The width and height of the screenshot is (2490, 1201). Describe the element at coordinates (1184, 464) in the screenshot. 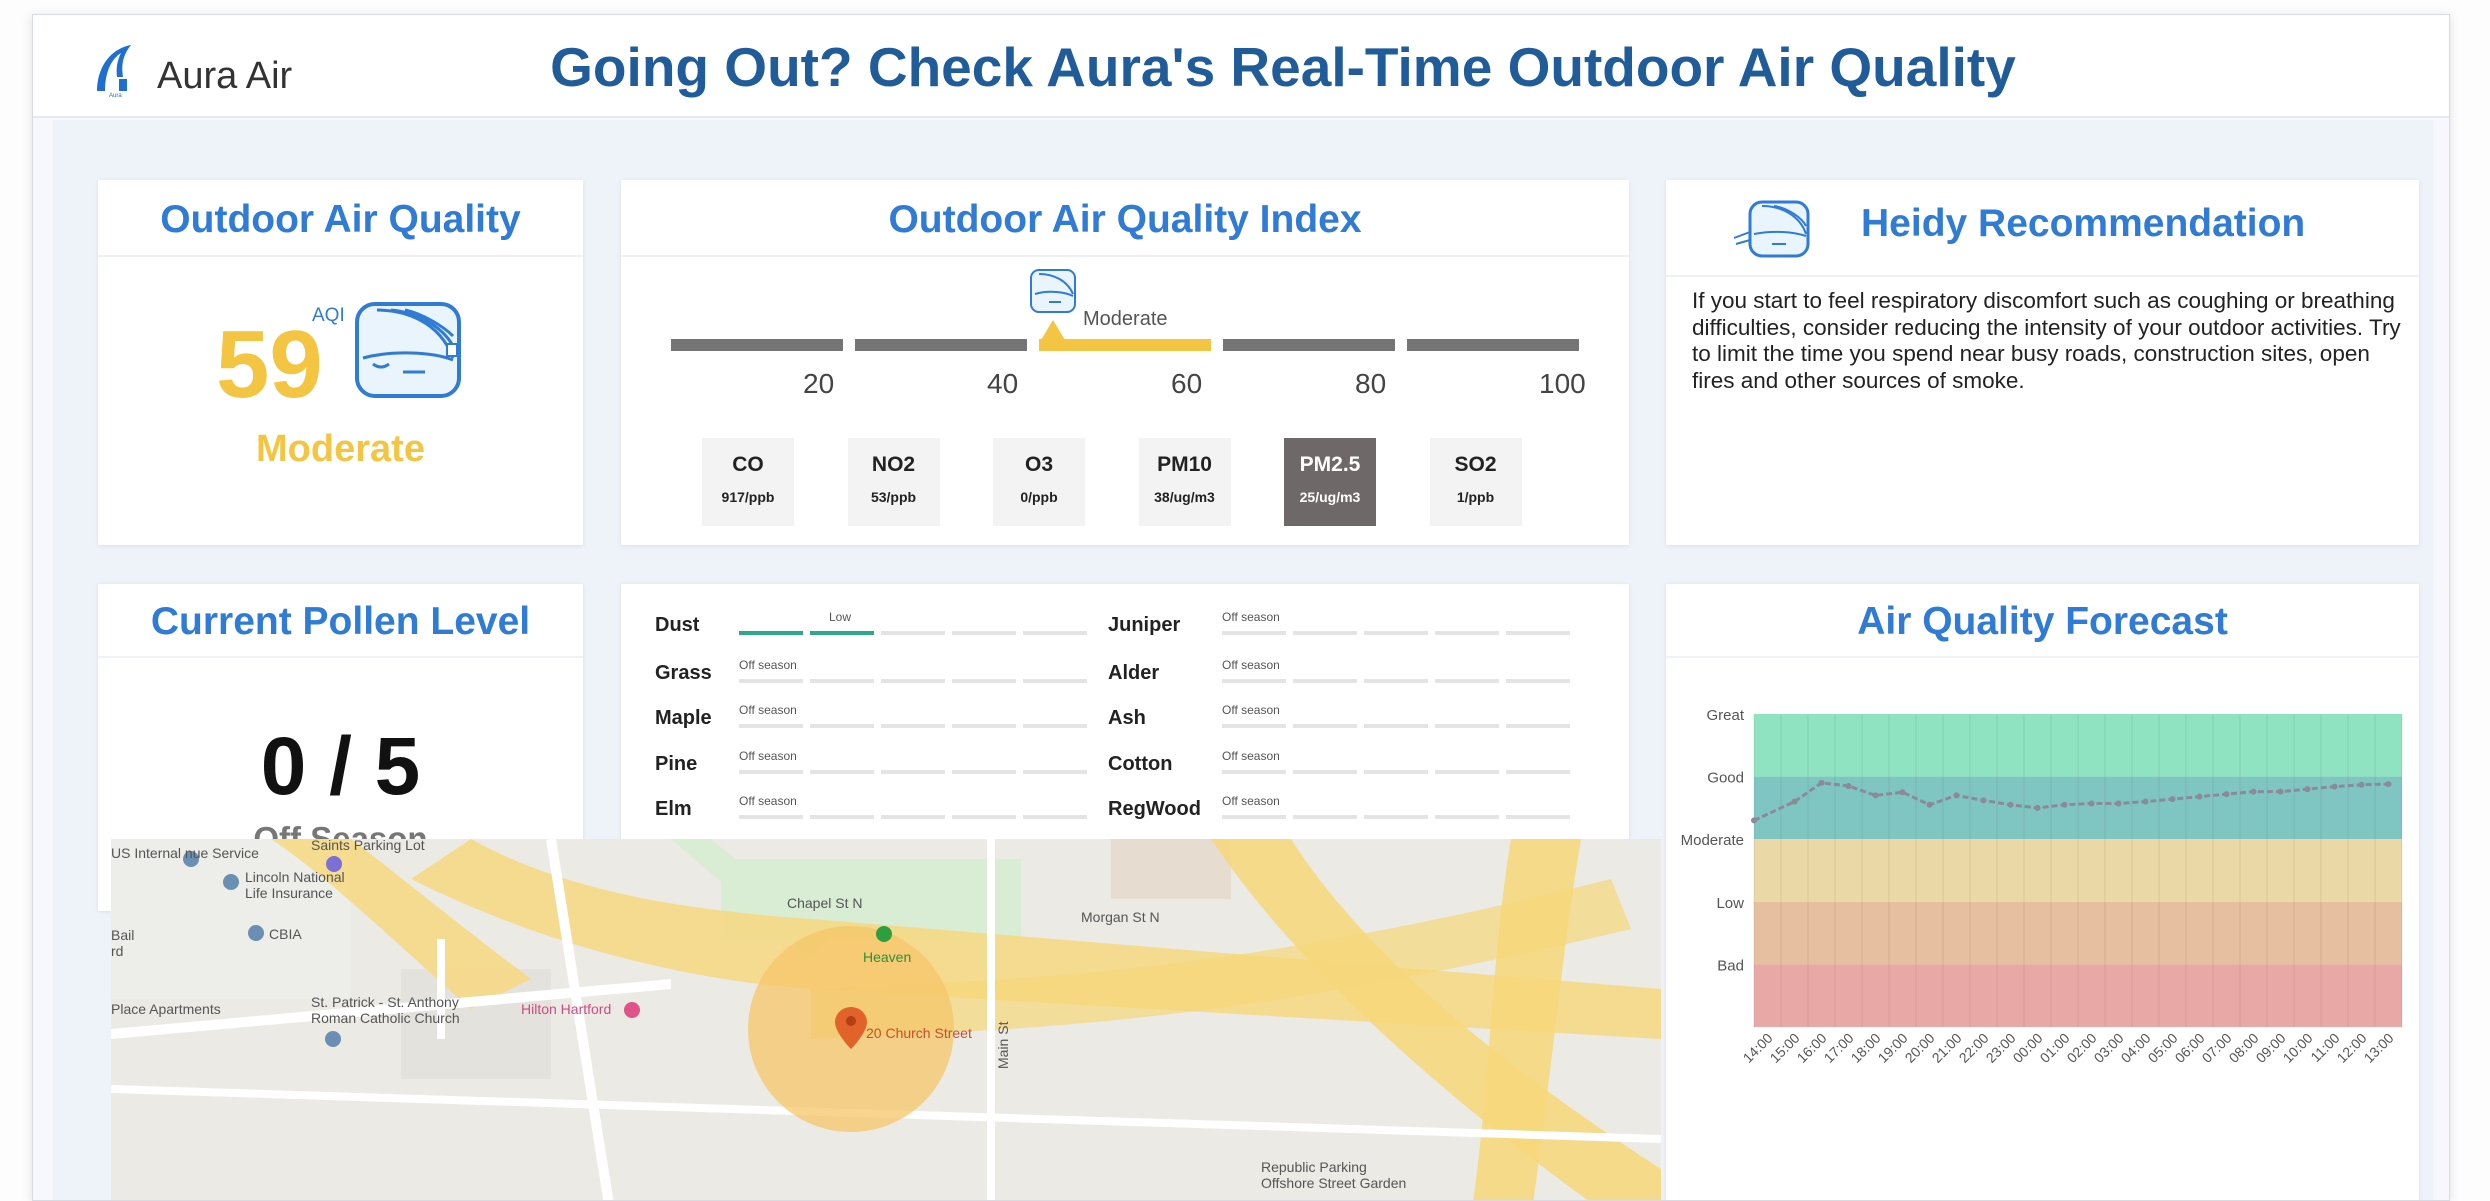

I see `pollutant-name: PM10` at that location.